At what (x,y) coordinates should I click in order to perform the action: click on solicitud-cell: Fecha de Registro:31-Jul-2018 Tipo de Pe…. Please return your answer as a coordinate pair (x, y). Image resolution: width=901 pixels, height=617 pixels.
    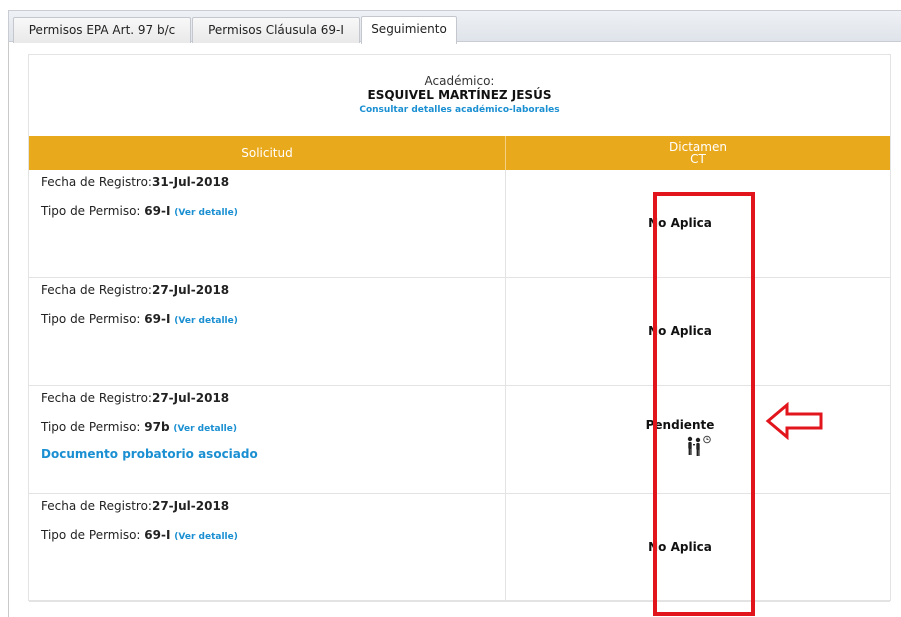
    Looking at the image, I should click on (267, 223).